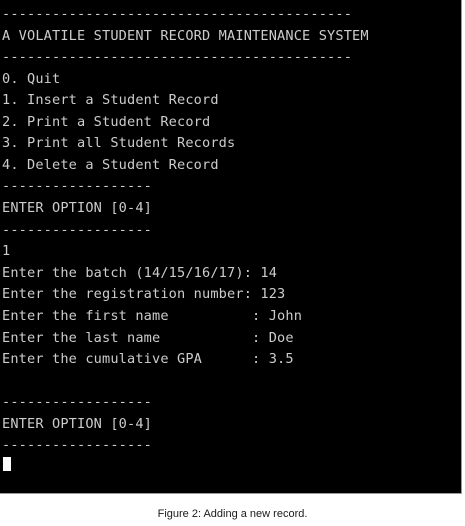 Image resolution: width=465 pixels, height=526 pixels. What do you see at coordinates (6, 251) in the screenshot?
I see `user-input-option: 1` at bounding box center [6, 251].